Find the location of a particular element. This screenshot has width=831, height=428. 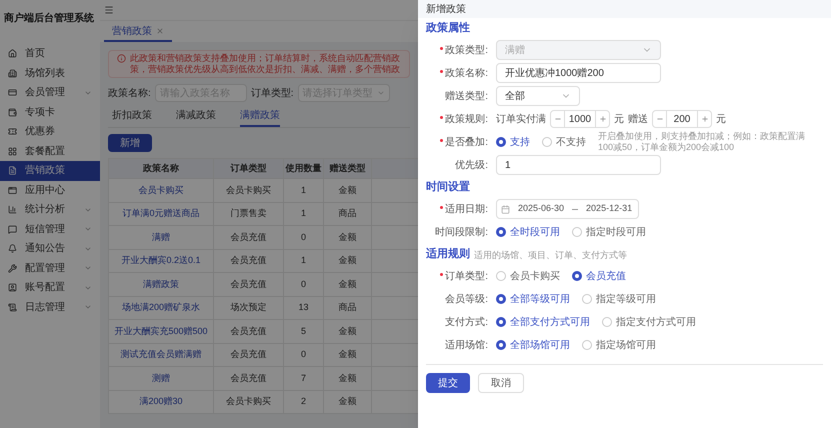

sidebar-item: 场馆列表 is located at coordinates (50, 73).